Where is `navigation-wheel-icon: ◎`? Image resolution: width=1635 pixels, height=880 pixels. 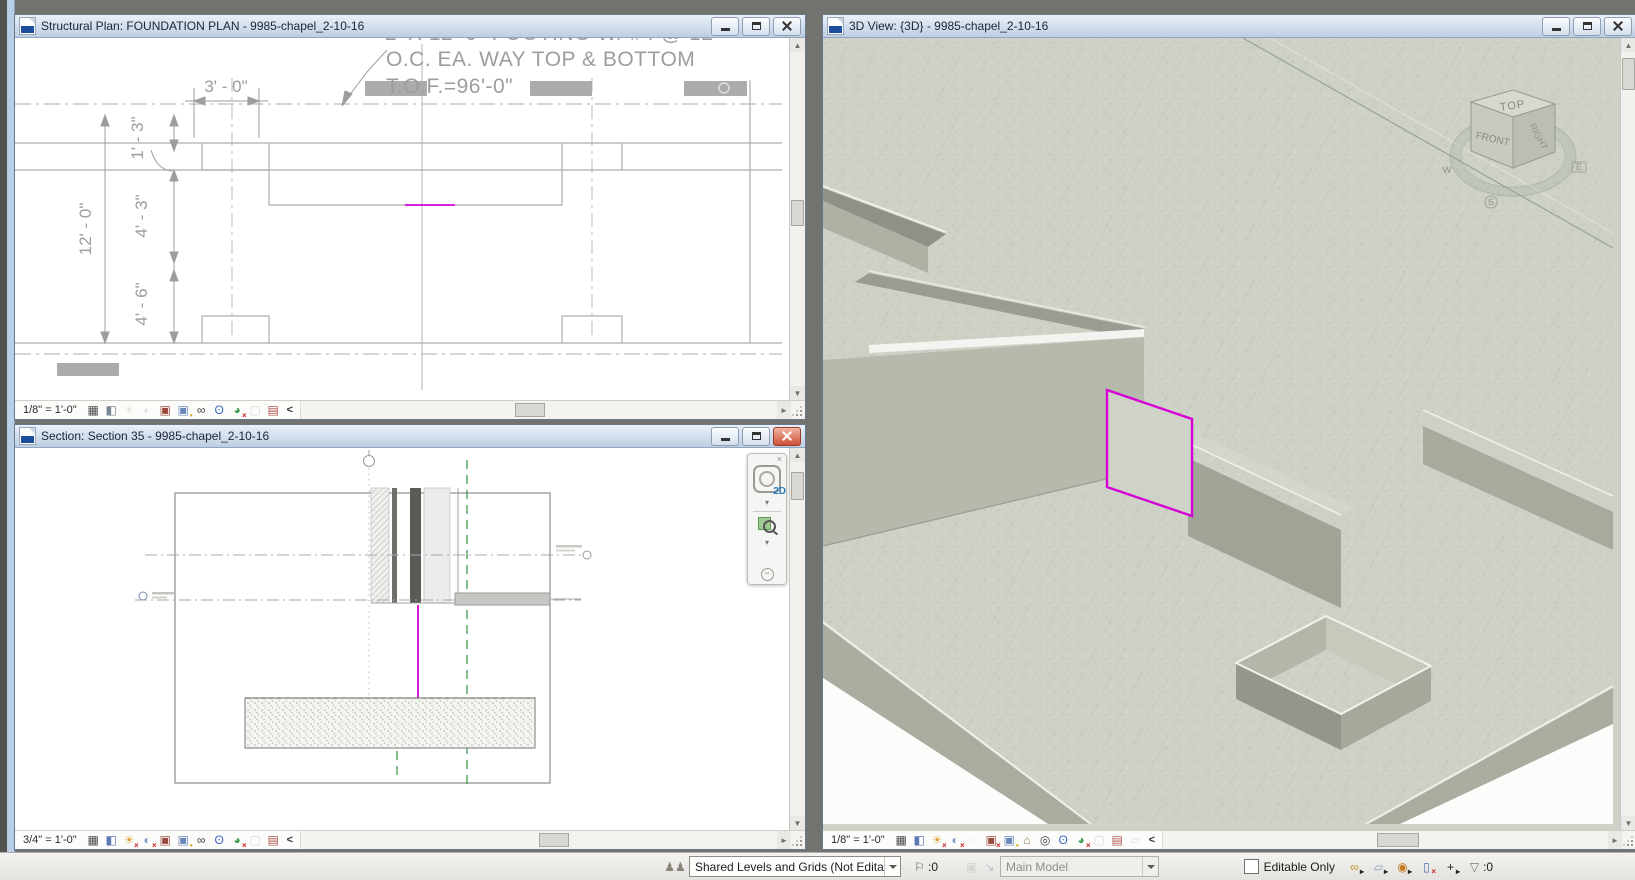 navigation-wheel-icon: ◎ is located at coordinates (1045, 840).